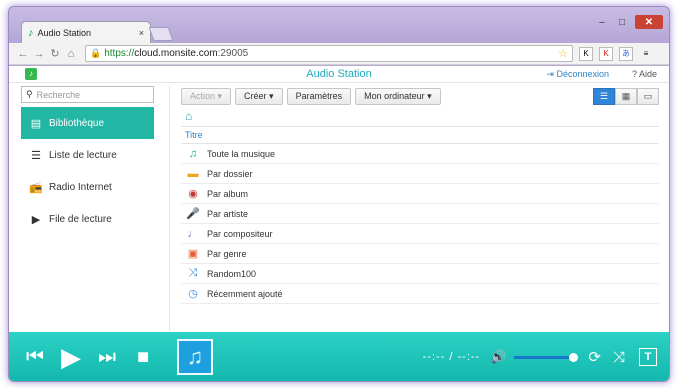 The width and height of the screenshot is (678, 388). I want to click on next-track-icon: ⏭, so click(107, 357).